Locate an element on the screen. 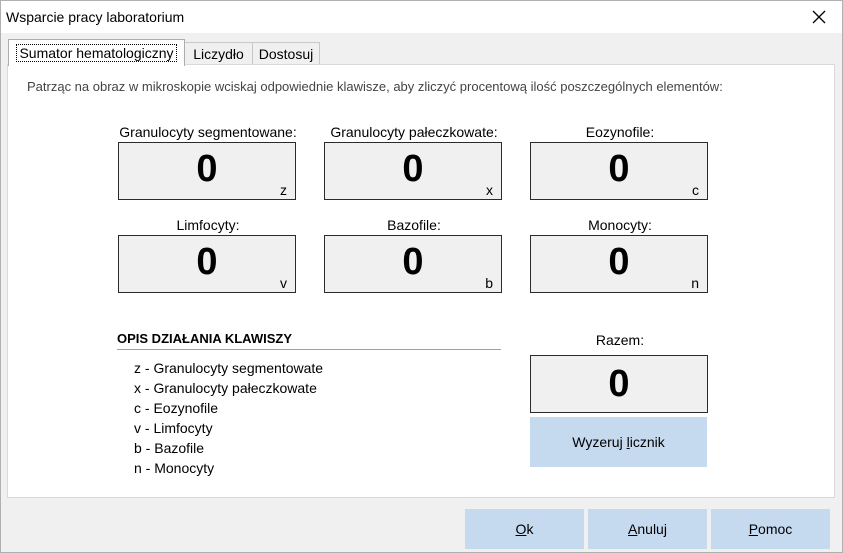 The width and height of the screenshot is (843, 553). counter-key: z is located at coordinates (283, 190).